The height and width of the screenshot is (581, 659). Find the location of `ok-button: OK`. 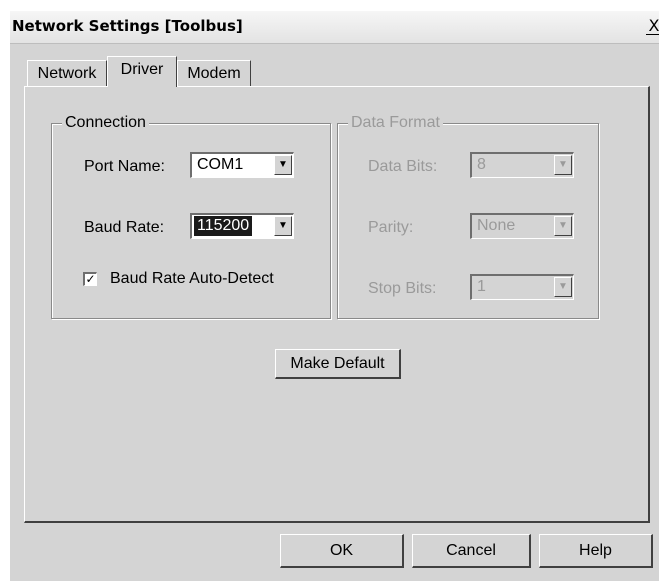

ok-button: OK is located at coordinates (342, 551).